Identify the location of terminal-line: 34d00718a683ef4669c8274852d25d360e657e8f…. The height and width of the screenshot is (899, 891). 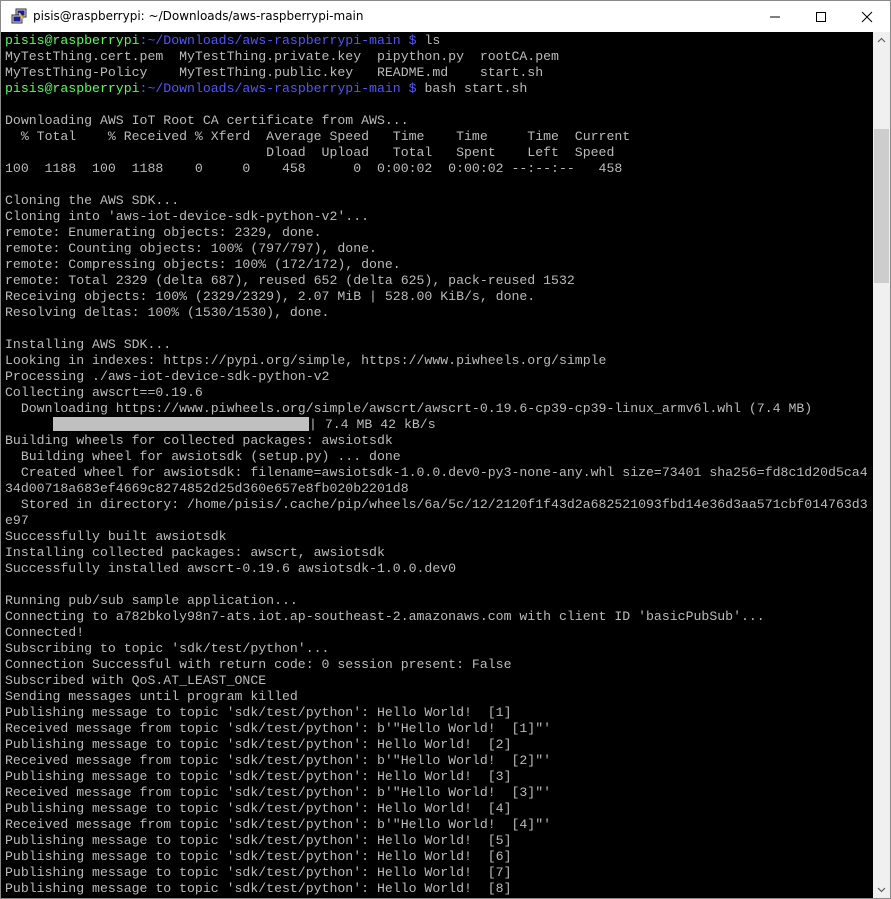
(207, 488).